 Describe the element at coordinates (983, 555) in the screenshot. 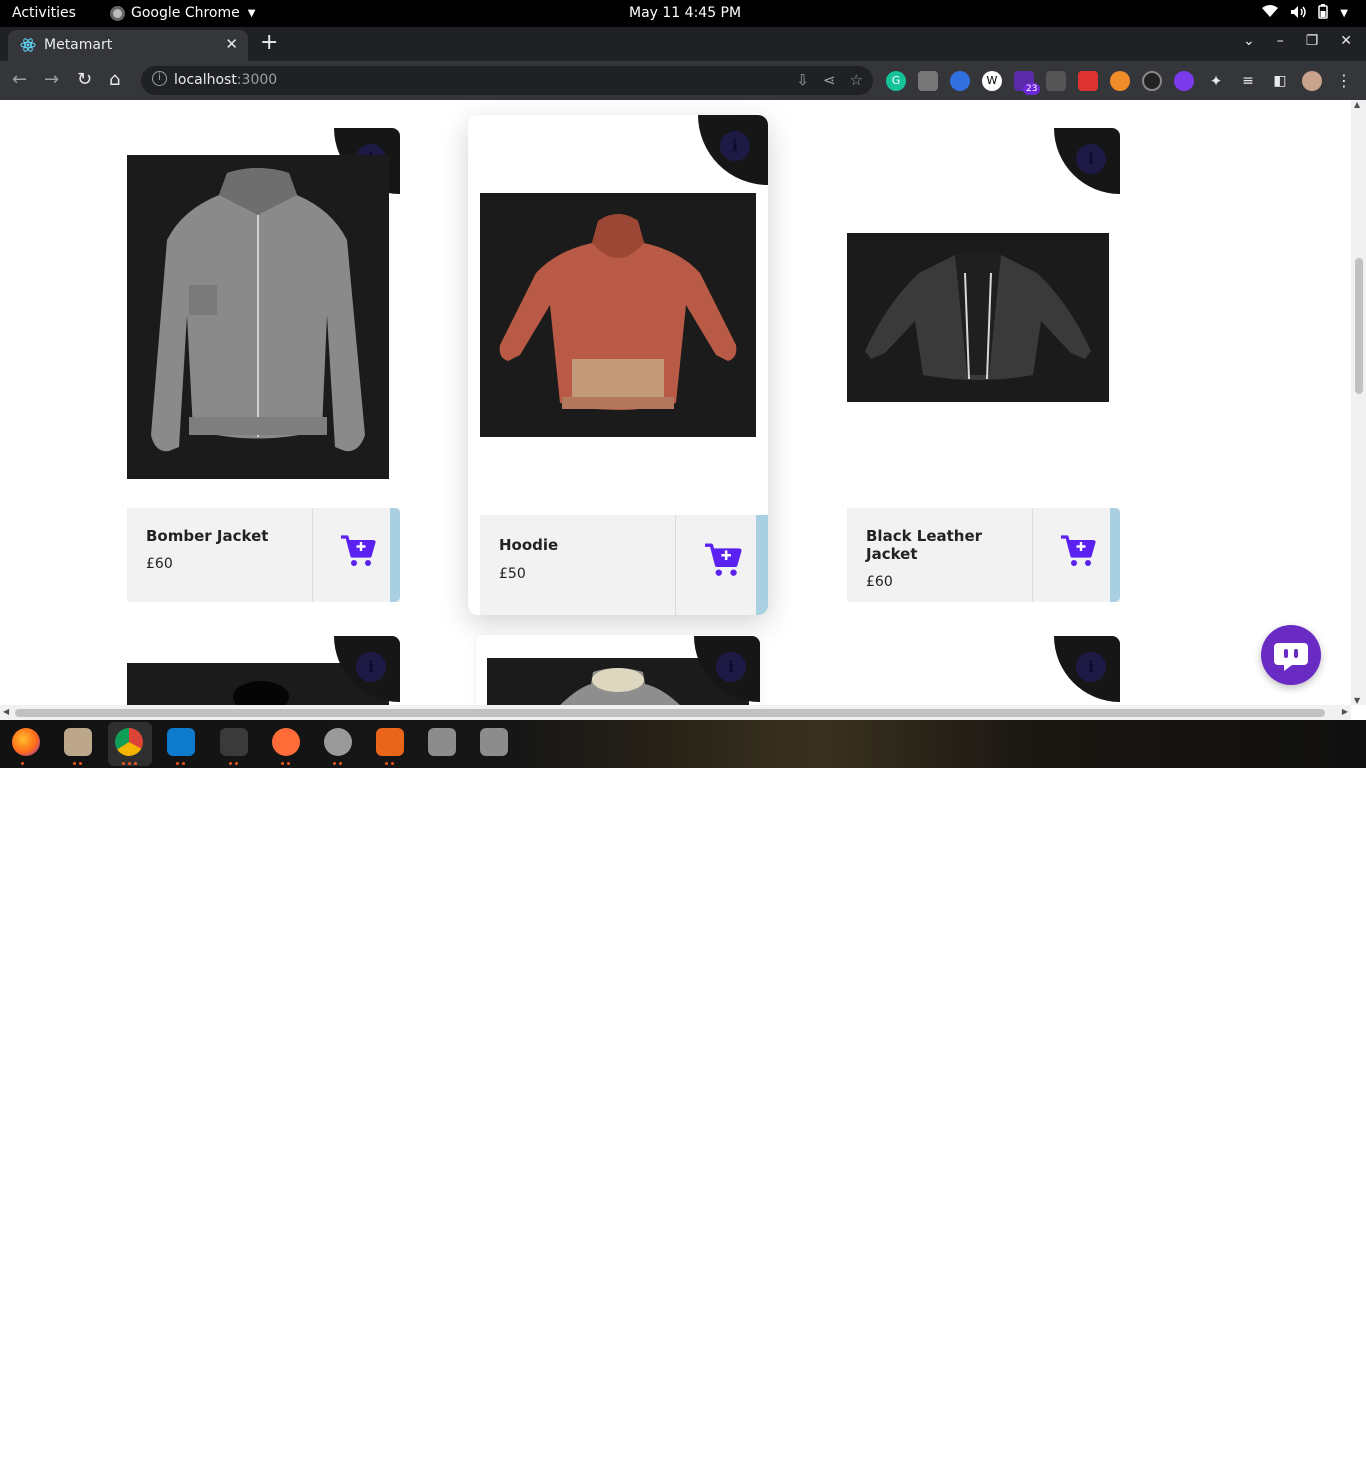

I see `product-footer: Black Leather Jacket £60` at that location.